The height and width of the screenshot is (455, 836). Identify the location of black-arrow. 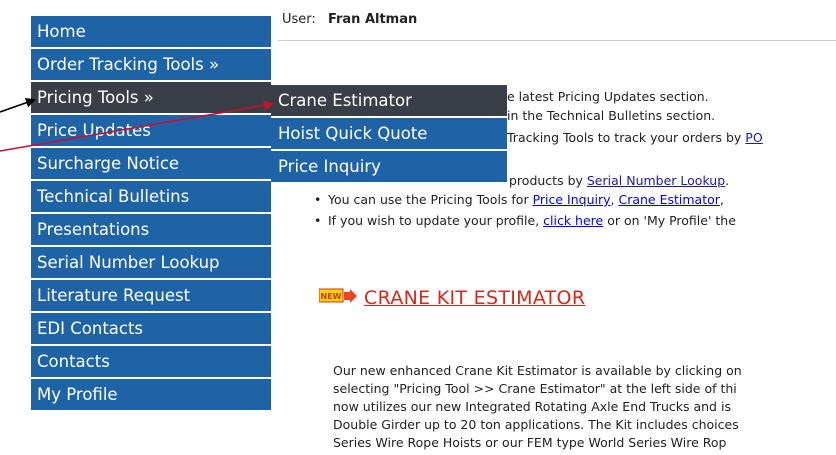
(18, 105).